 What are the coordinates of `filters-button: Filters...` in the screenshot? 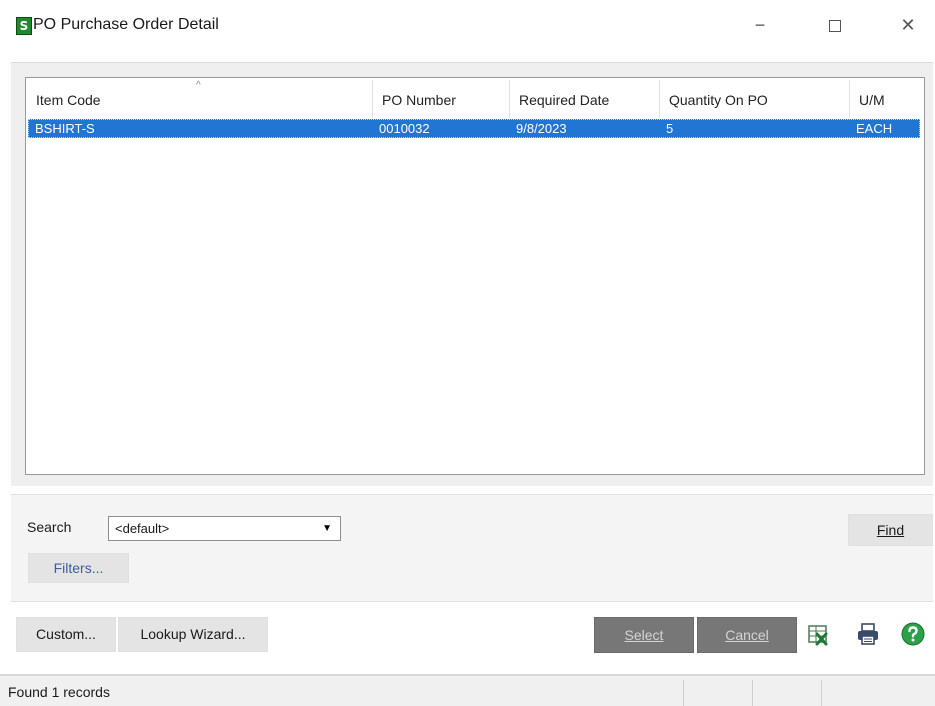 It's located at (78, 568).